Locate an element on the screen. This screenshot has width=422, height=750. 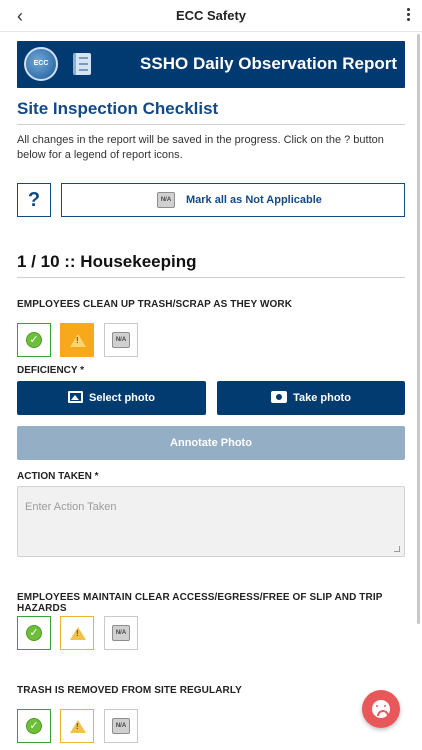
report-banner: SSHO Daily Observation Report is located at coordinates (211, 64).